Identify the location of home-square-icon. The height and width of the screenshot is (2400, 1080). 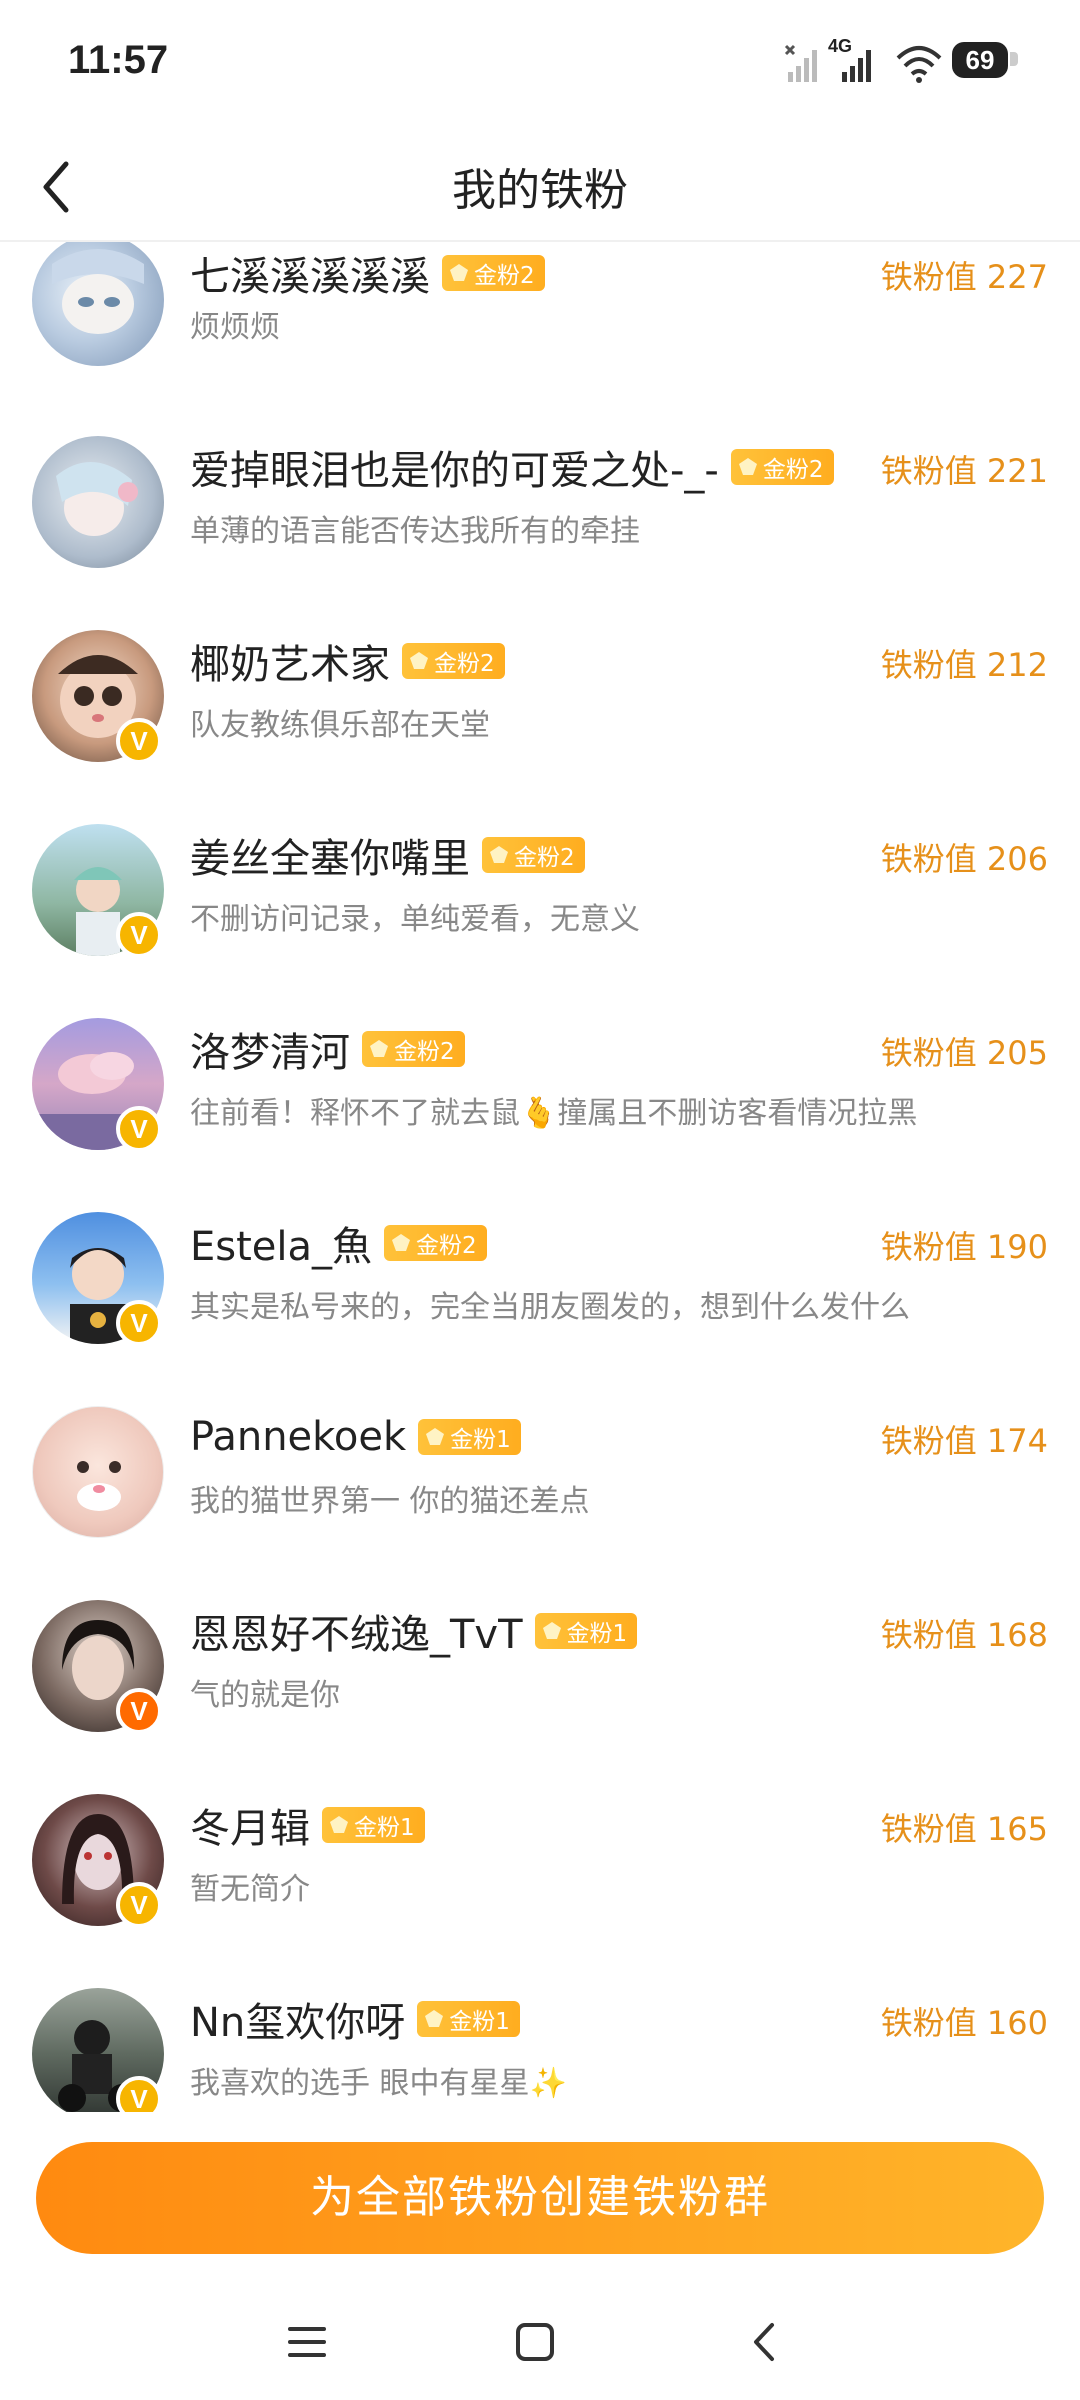
(535, 2342).